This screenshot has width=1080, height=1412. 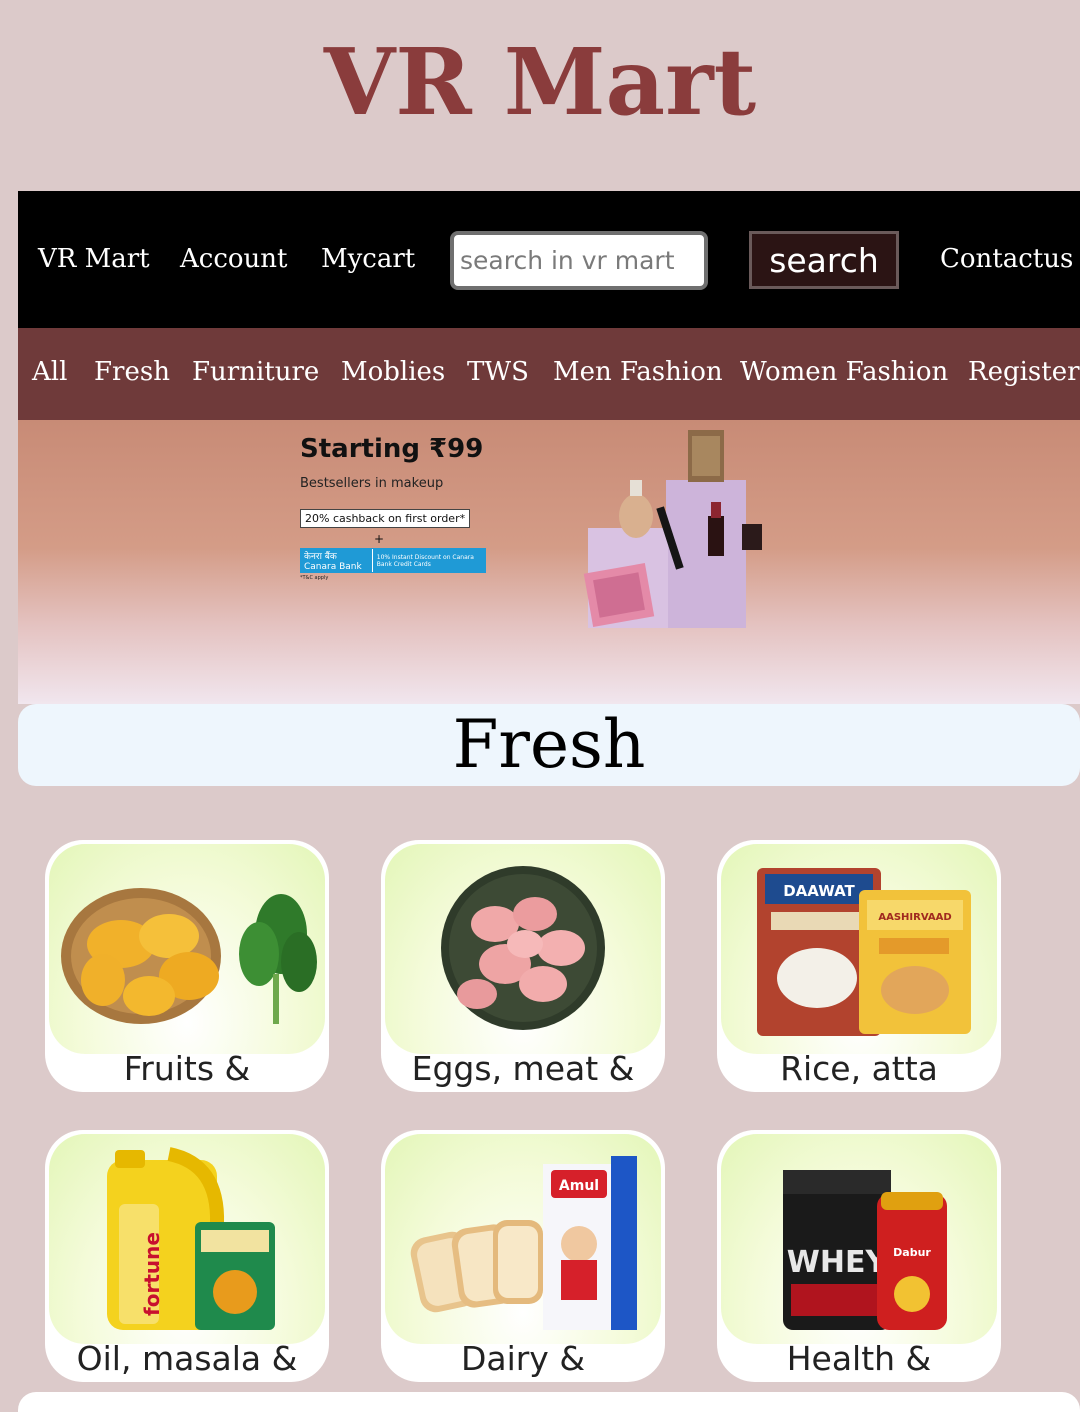 I want to click on nav-account-link: Account, so click(x=234, y=259).